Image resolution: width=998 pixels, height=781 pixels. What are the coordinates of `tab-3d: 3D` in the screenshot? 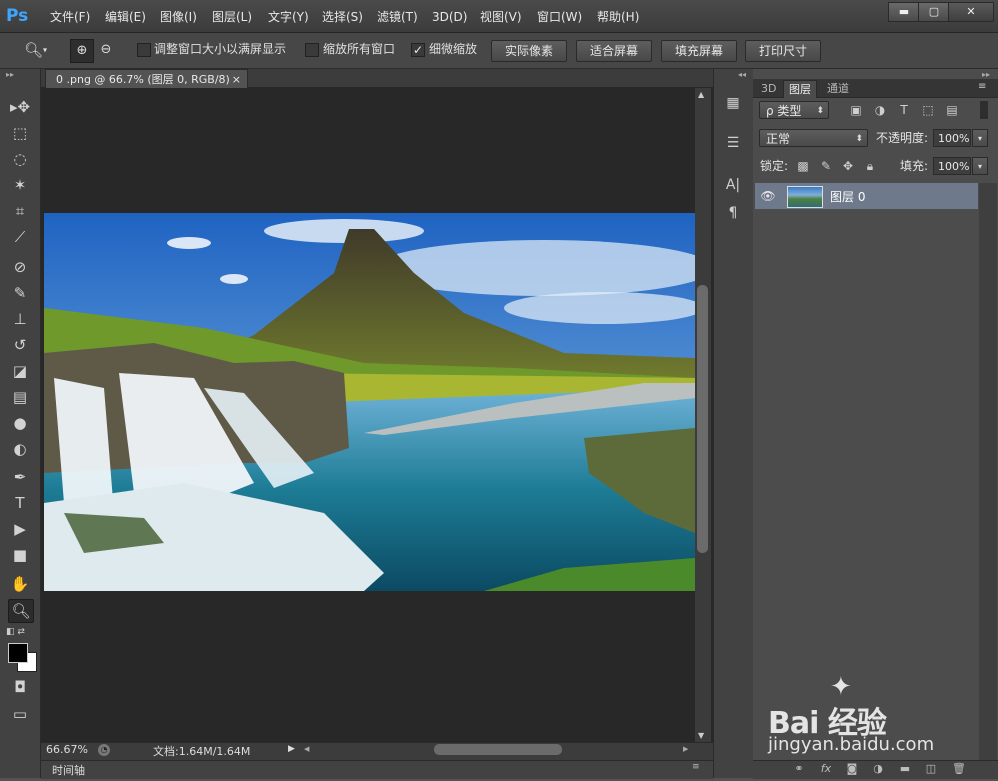 It's located at (768, 88).